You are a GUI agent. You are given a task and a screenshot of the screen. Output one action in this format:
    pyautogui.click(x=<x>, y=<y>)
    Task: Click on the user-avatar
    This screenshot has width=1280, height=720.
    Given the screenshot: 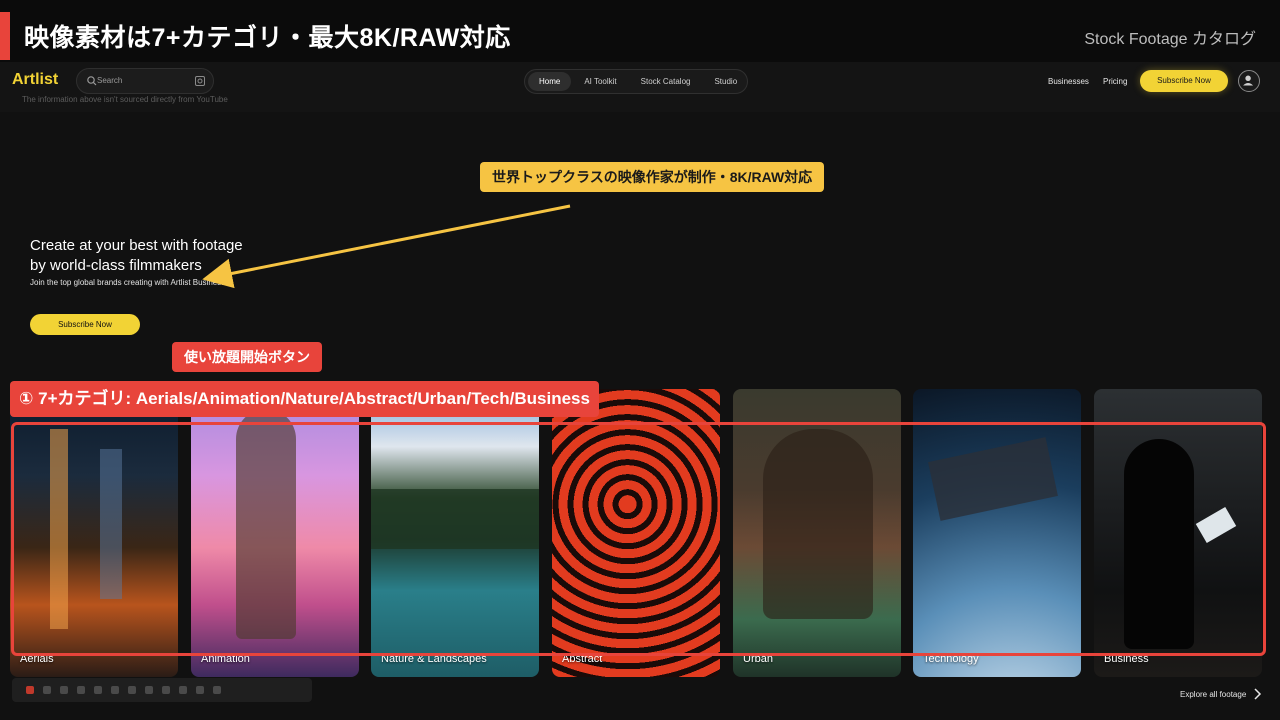 What is the action you would take?
    pyautogui.click(x=1249, y=81)
    